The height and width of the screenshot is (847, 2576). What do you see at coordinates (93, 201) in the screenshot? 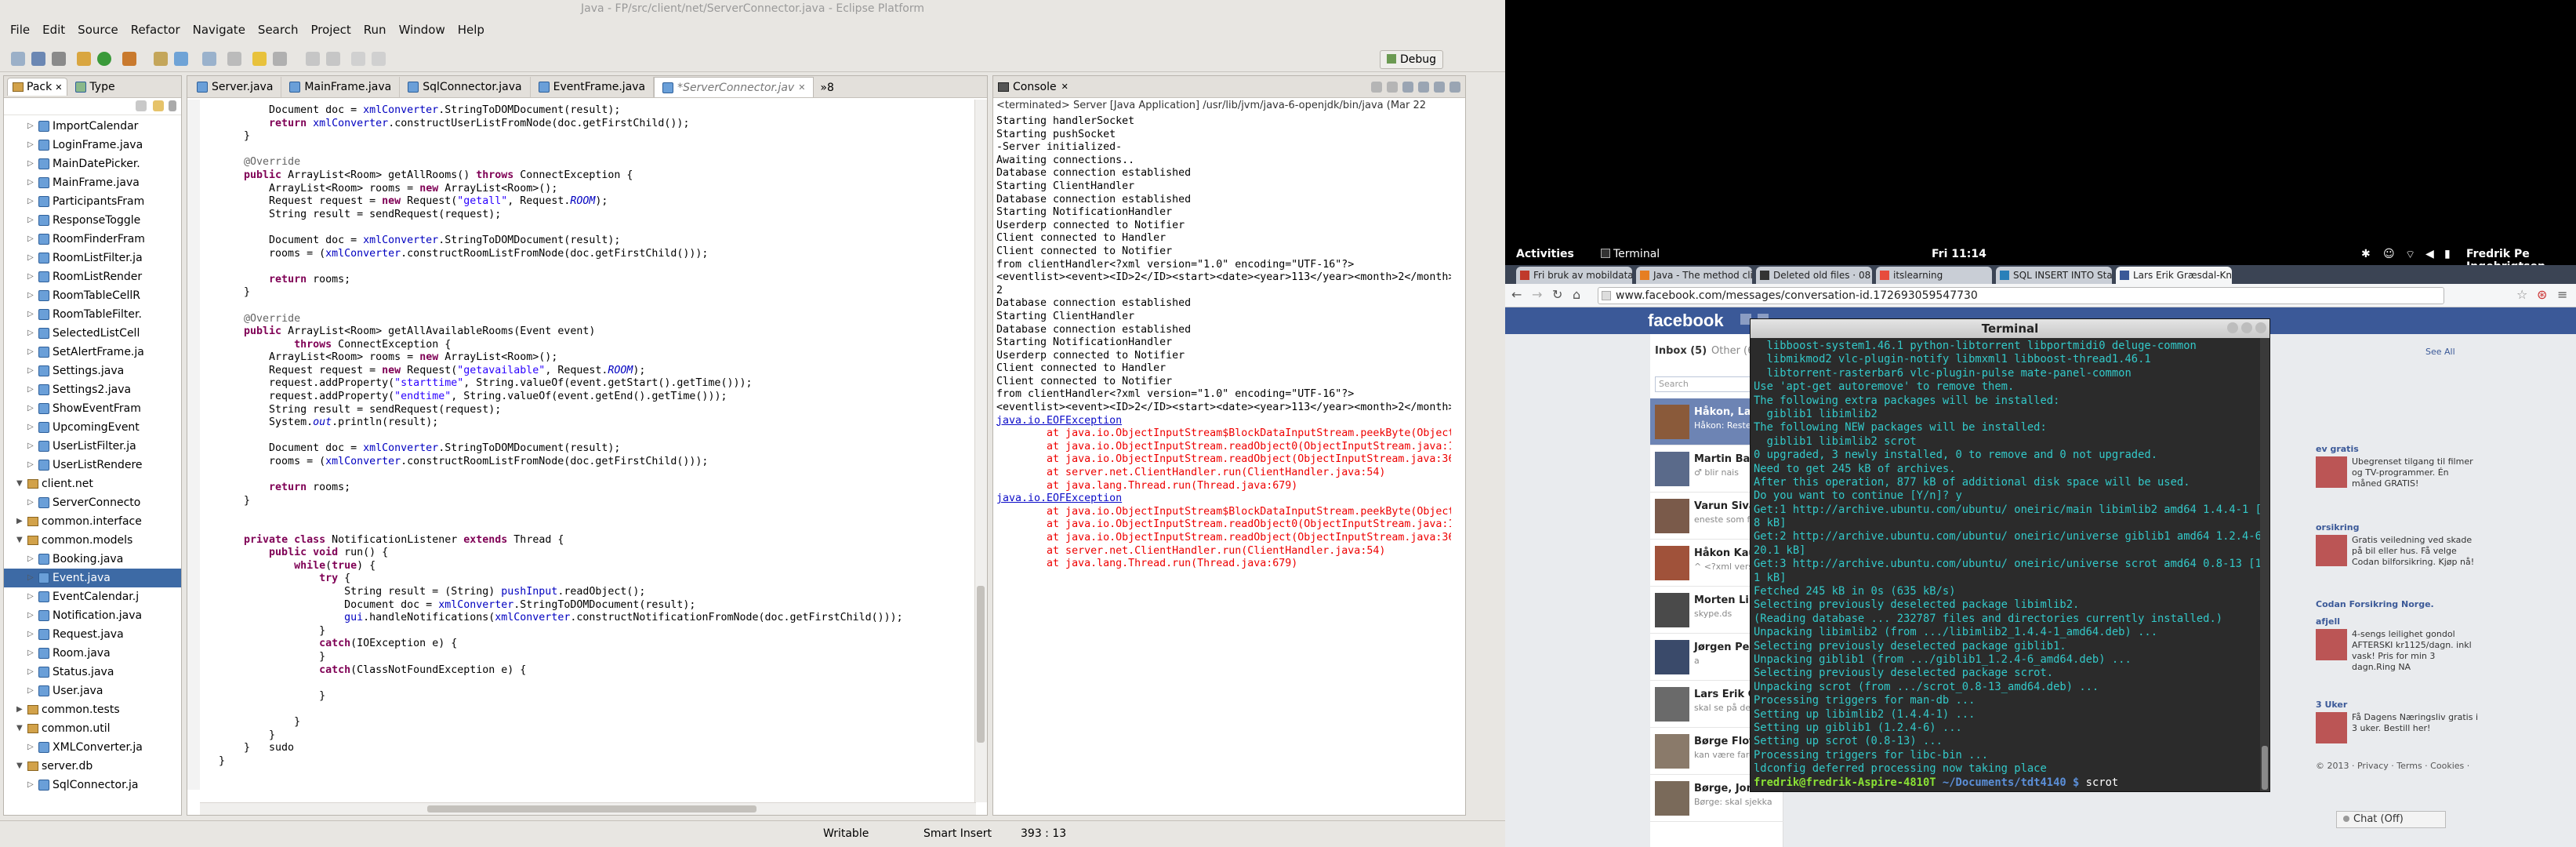
I see `tree-item: ▷ ParticipantsFram` at bounding box center [93, 201].